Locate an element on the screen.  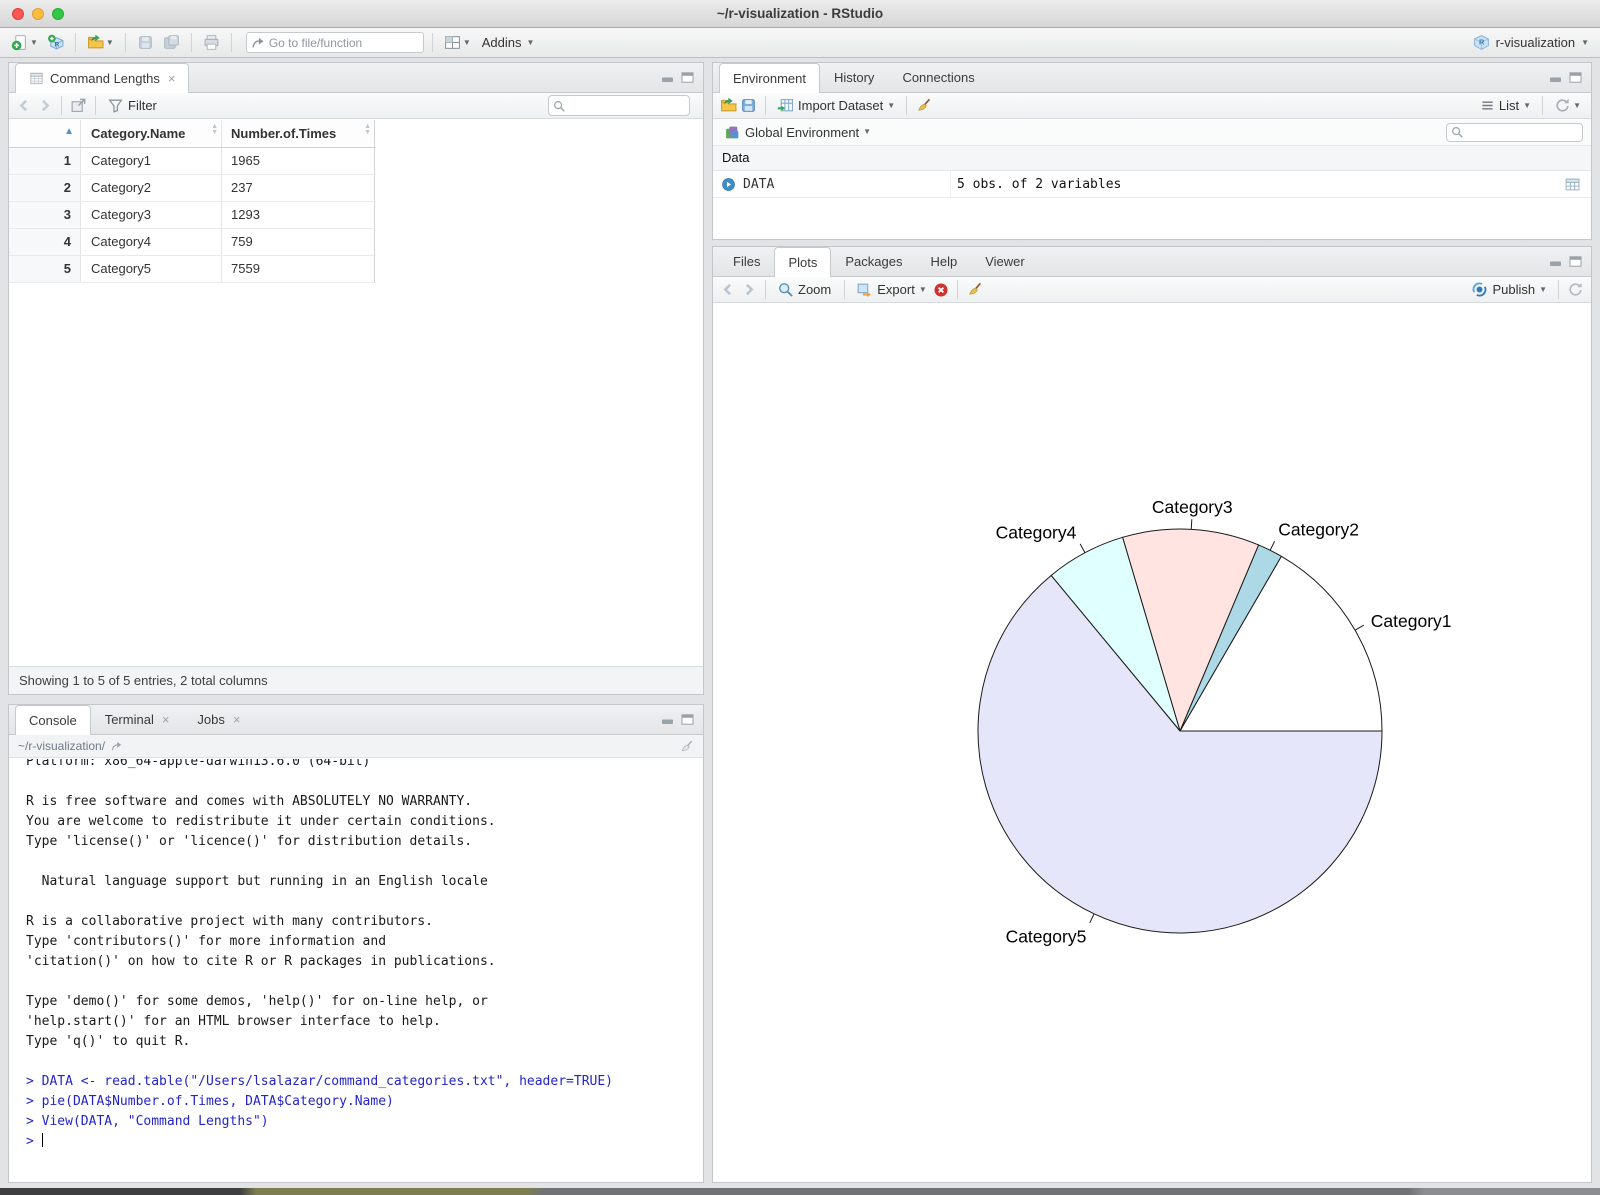
global-env-icon is located at coordinates (732, 132).